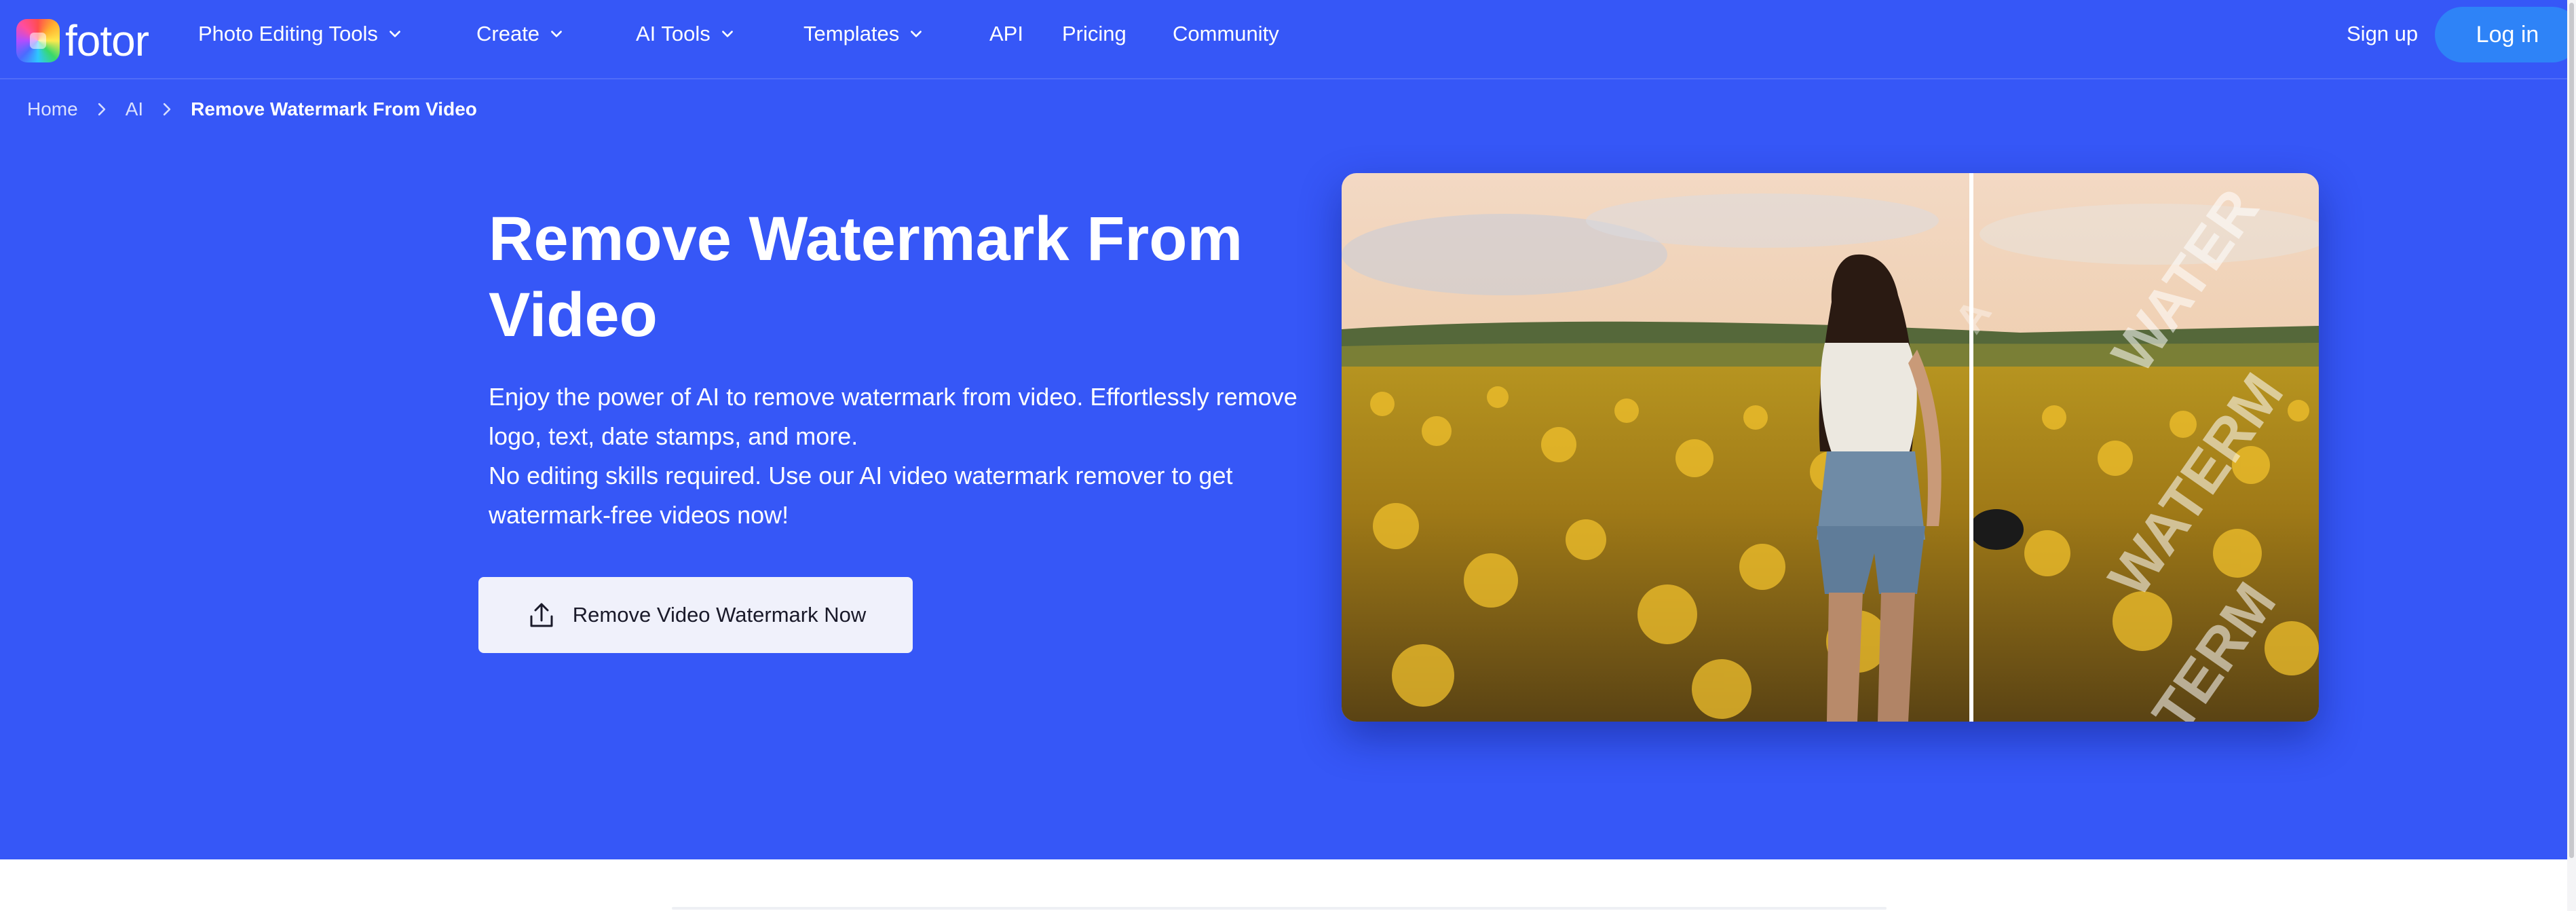  I want to click on brand-name: fotor, so click(107, 40).